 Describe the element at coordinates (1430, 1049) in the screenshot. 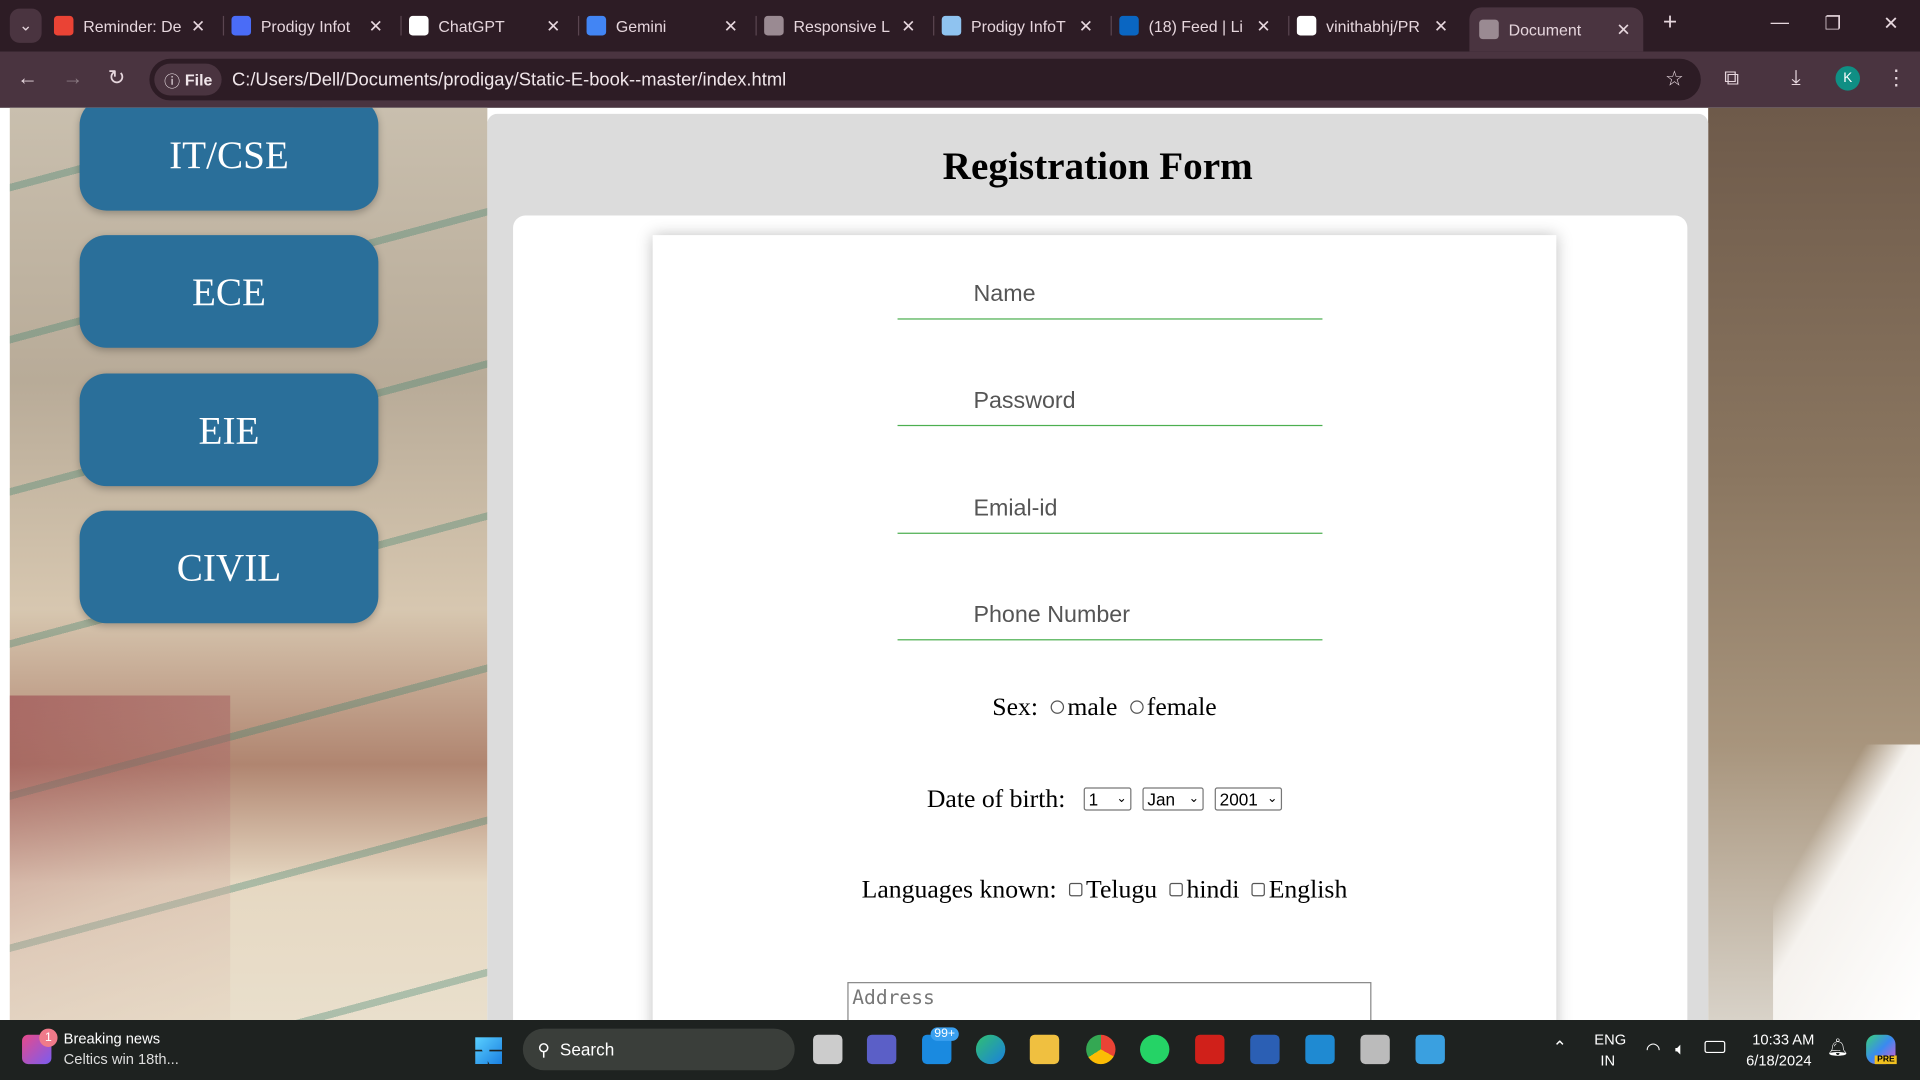

I see `photos-icon` at that location.